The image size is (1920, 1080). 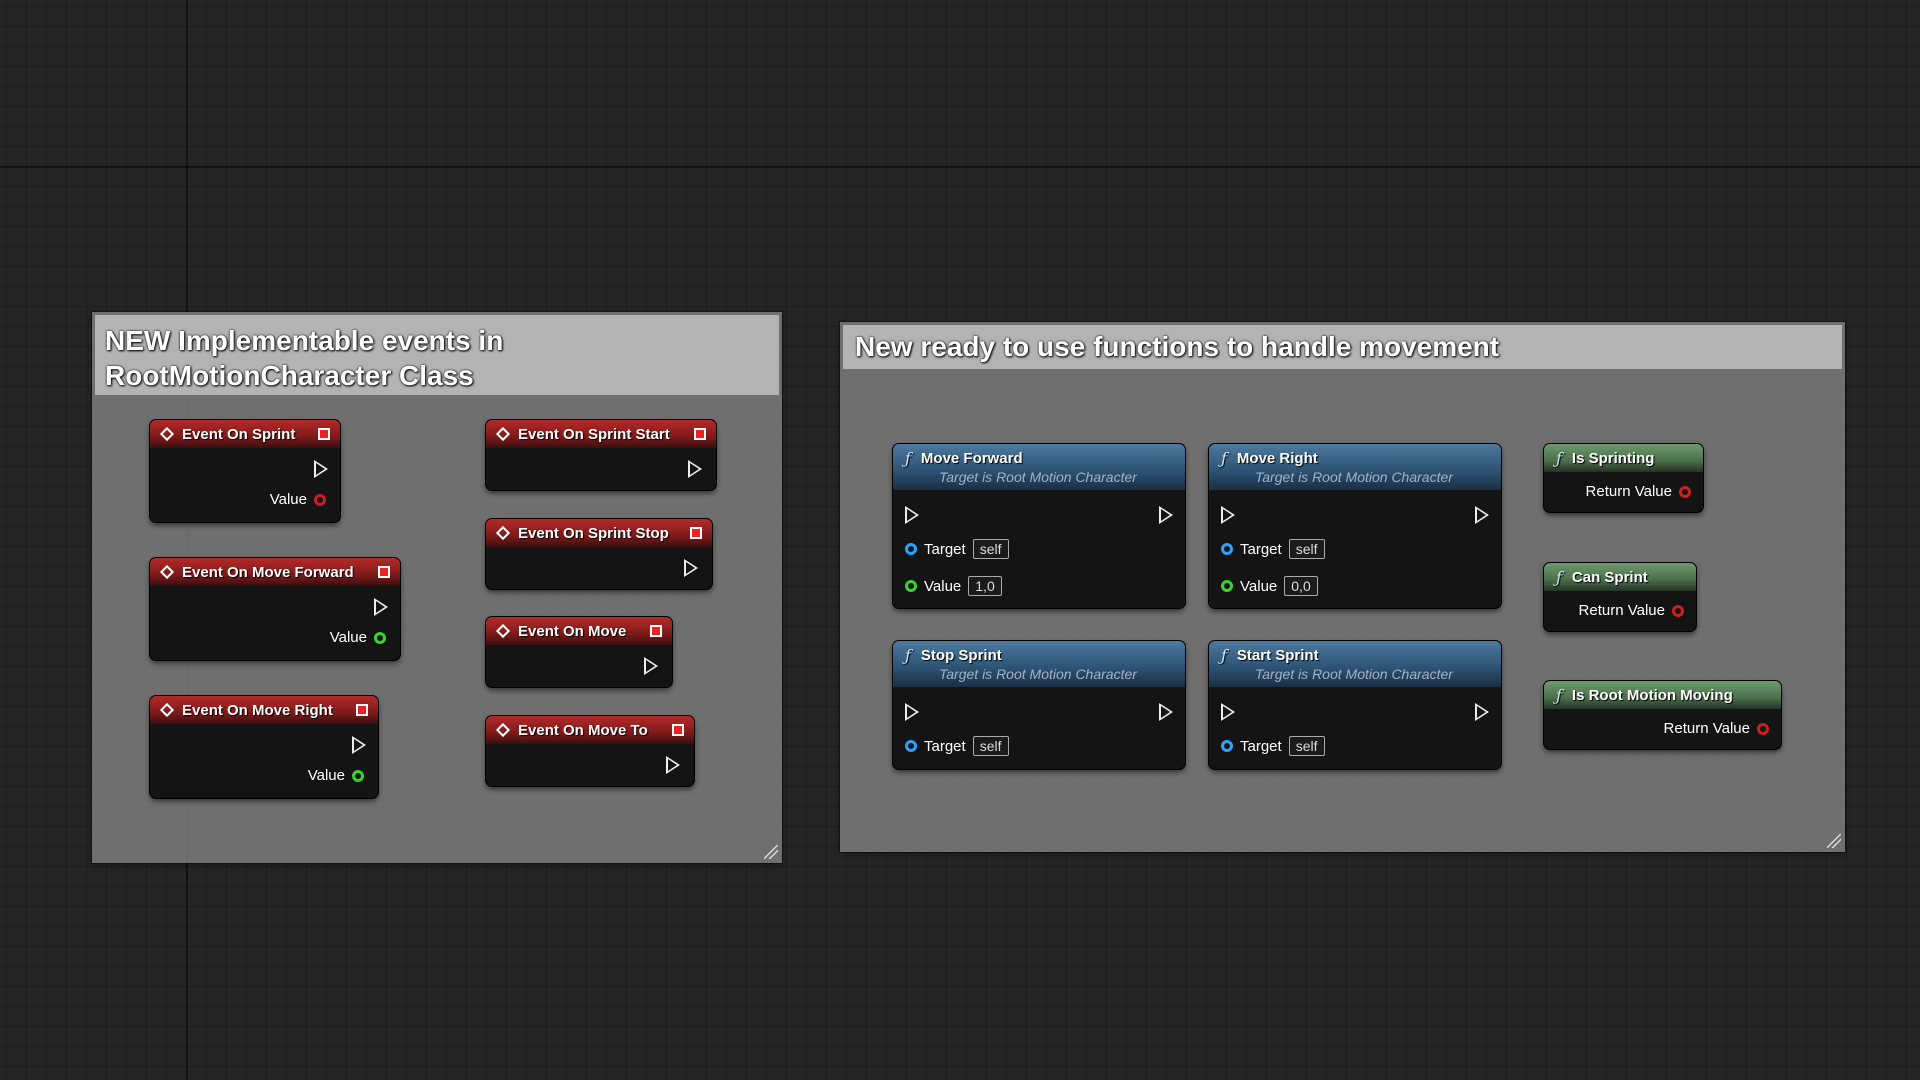 I want to click on node-title: Event On Move, so click(x=572, y=631).